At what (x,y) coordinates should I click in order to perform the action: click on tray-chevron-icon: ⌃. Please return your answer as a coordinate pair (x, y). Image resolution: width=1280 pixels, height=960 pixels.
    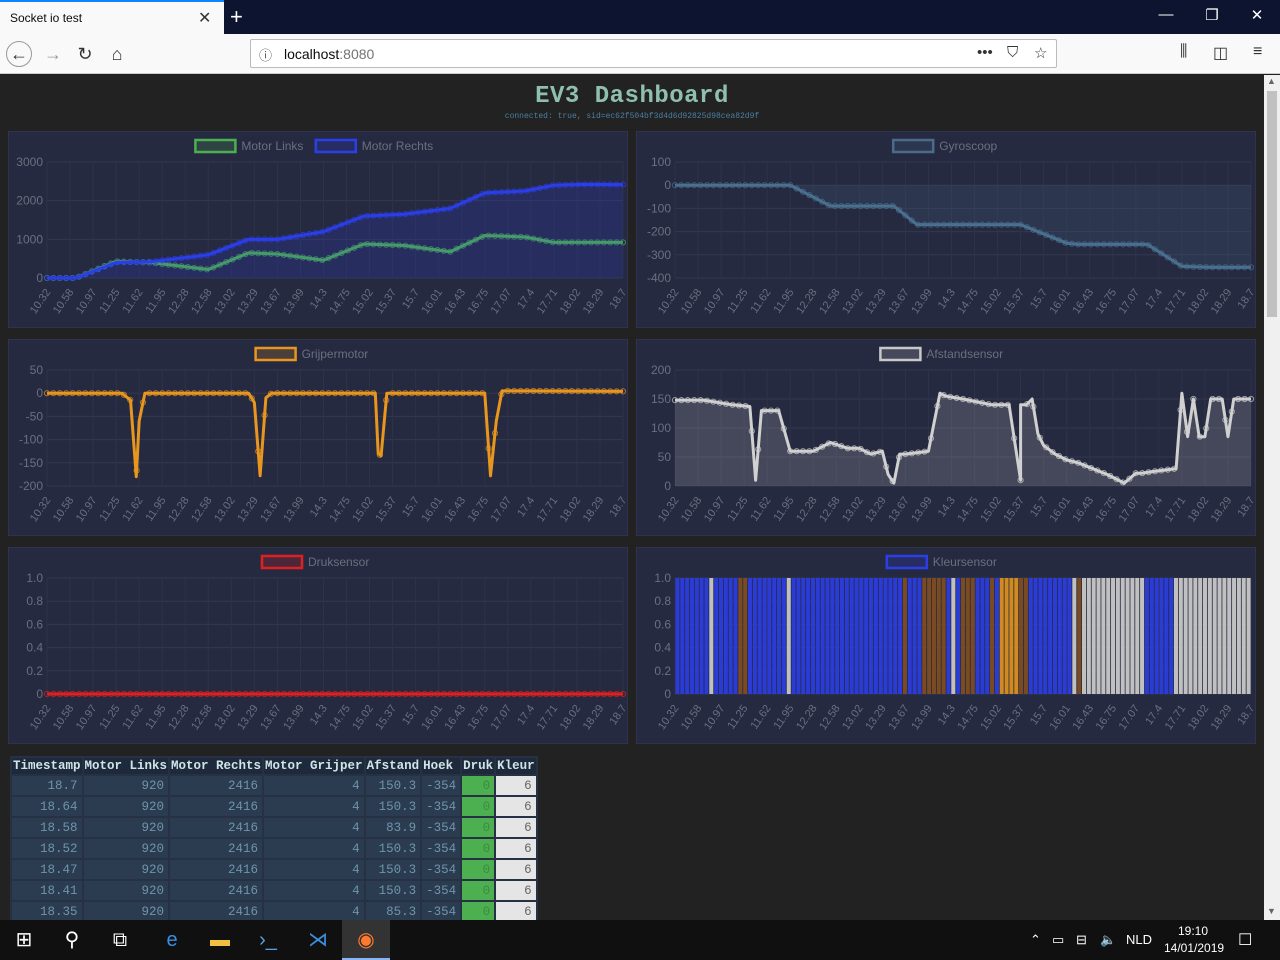
    Looking at the image, I should click on (1035, 940).